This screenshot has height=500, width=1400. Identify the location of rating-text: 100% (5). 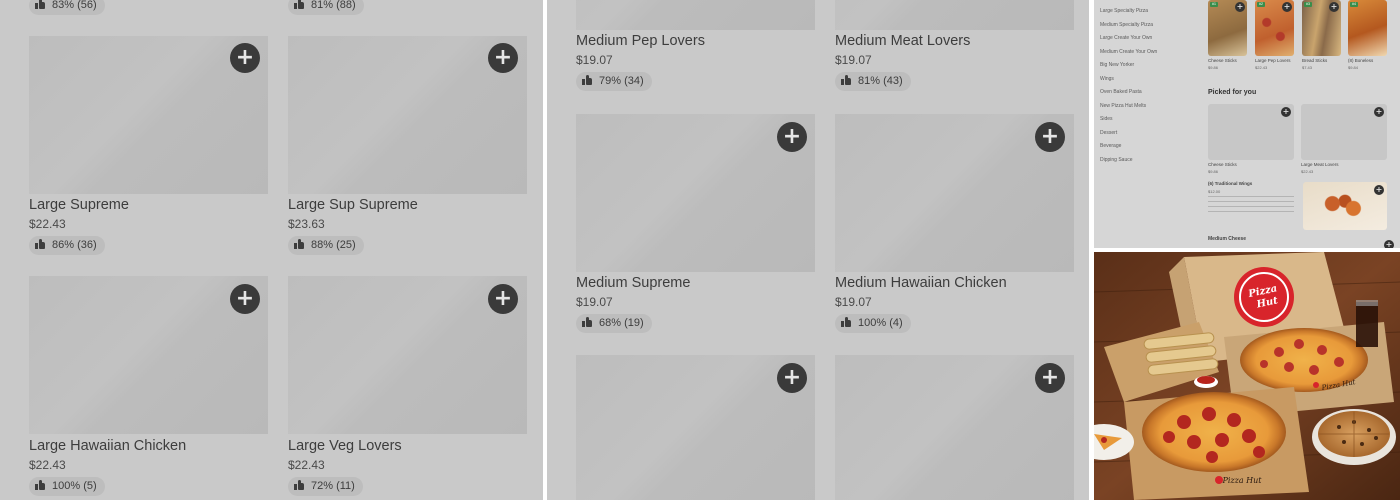
(74, 486).